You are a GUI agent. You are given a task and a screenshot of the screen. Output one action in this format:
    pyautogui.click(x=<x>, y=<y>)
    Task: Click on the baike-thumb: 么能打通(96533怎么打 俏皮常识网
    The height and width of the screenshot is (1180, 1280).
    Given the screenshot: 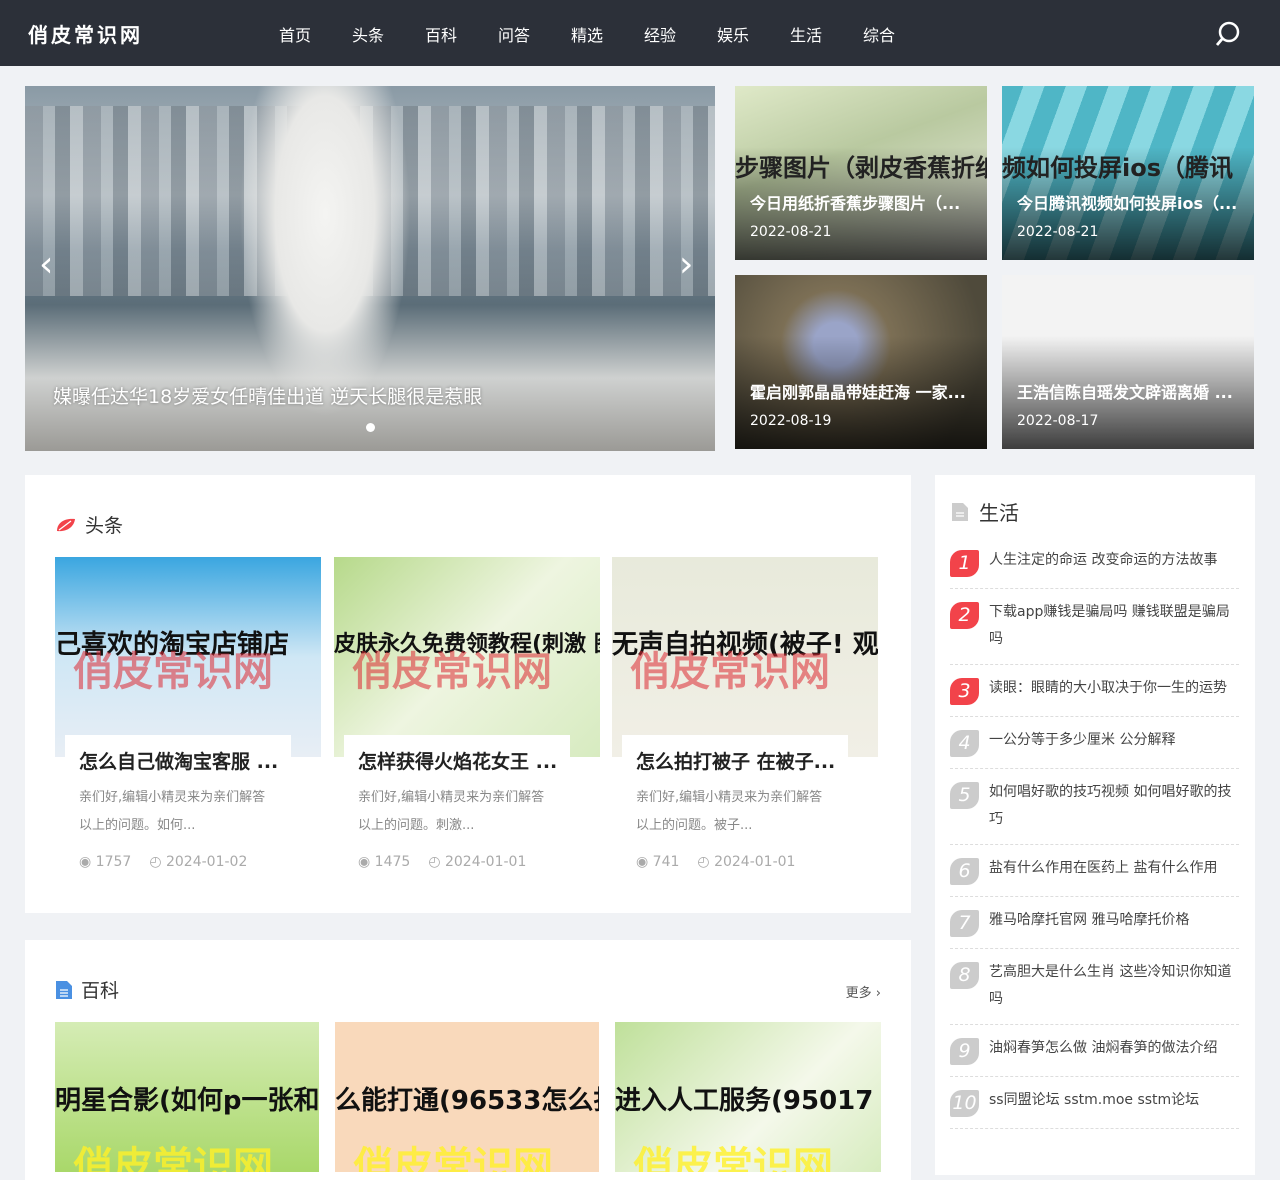 What is the action you would take?
    pyautogui.click(x=467, y=1097)
    